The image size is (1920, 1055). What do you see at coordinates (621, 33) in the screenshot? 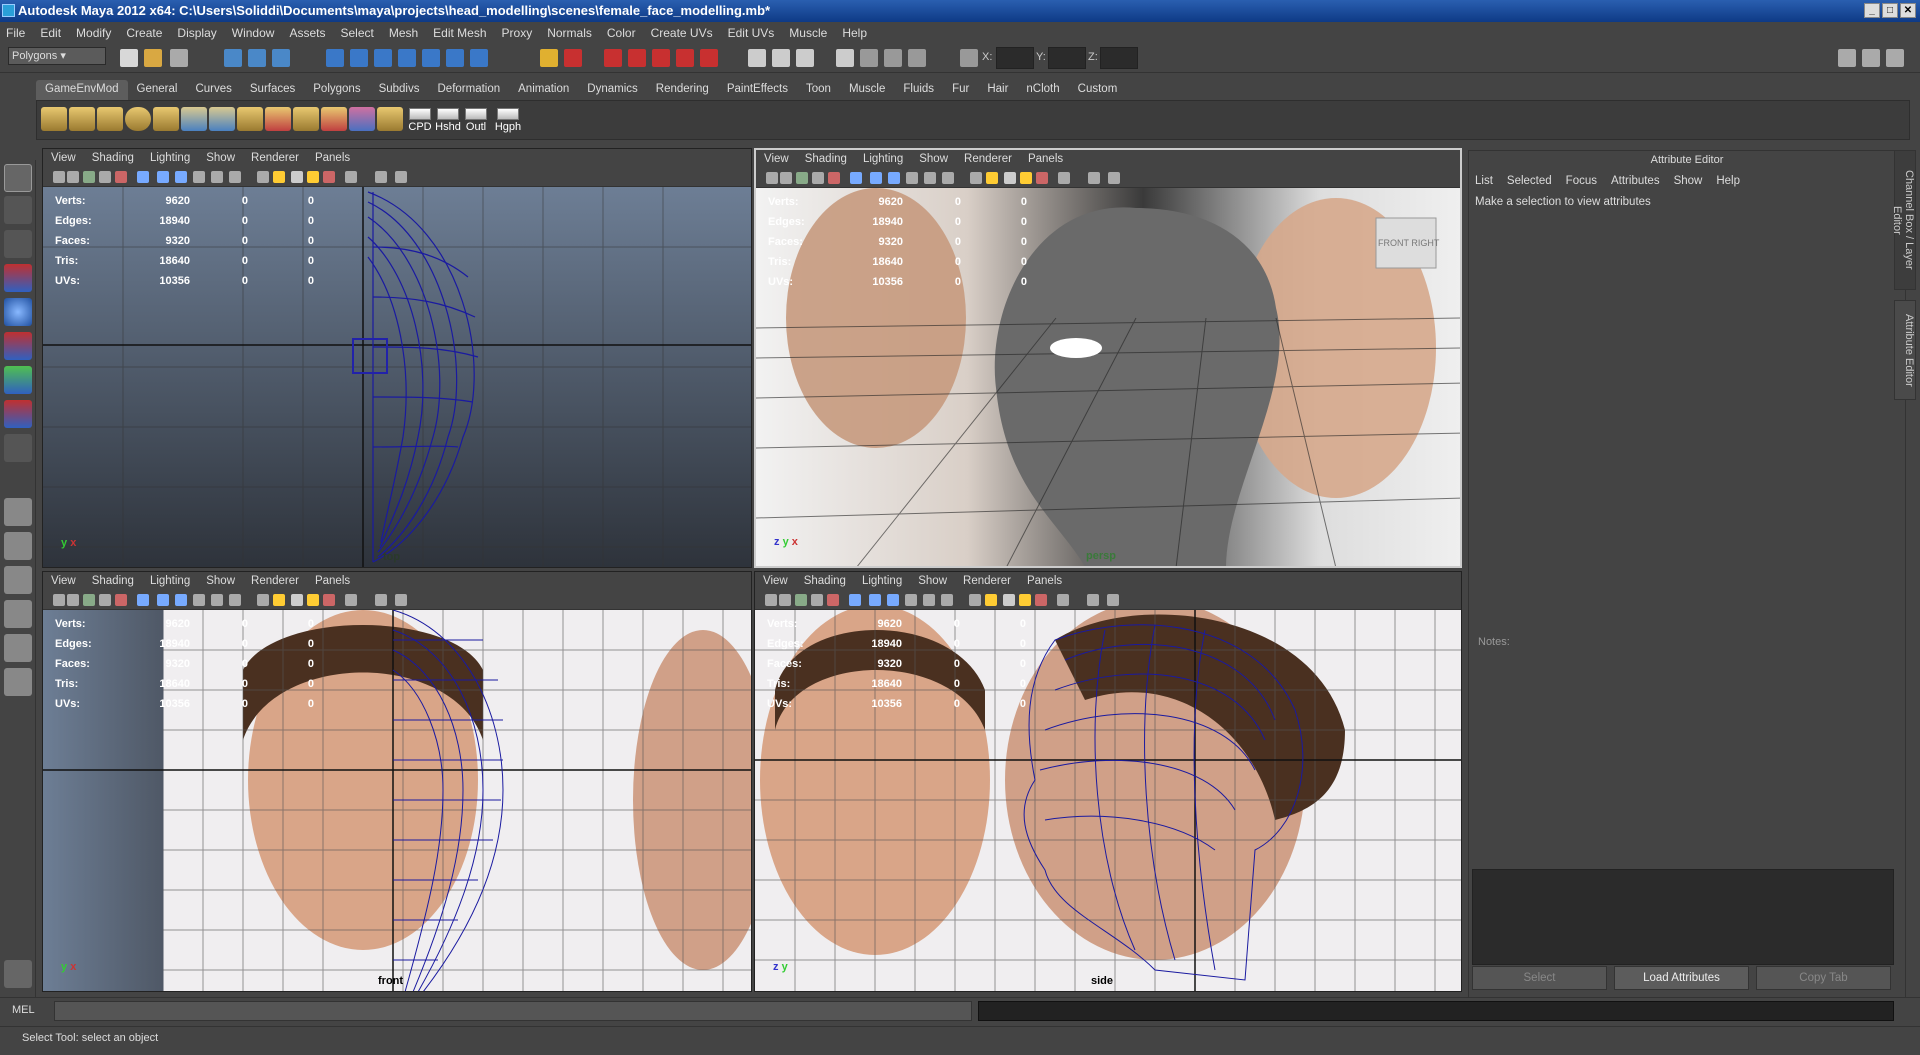
I see `menu-color: Color` at bounding box center [621, 33].